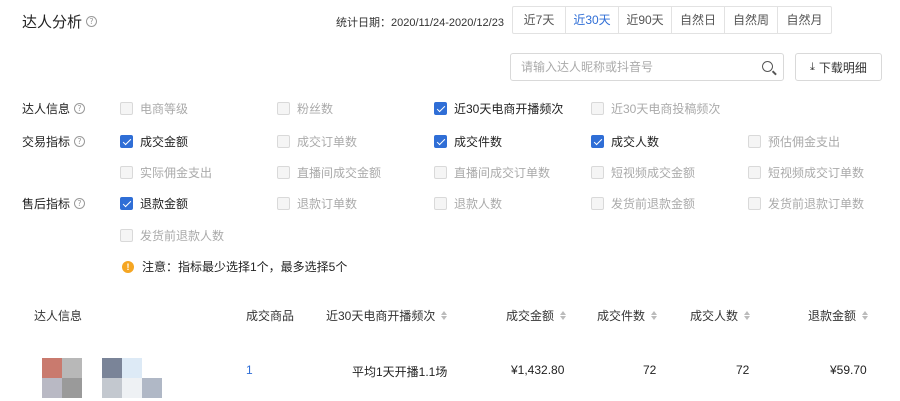 Image resolution: width=900 pixels, height=401 pixels. What do you see at coordinates (751, 20) in the screenshot?
I see `tab-natural-week: 自然周` at bounding box center [751, 20].